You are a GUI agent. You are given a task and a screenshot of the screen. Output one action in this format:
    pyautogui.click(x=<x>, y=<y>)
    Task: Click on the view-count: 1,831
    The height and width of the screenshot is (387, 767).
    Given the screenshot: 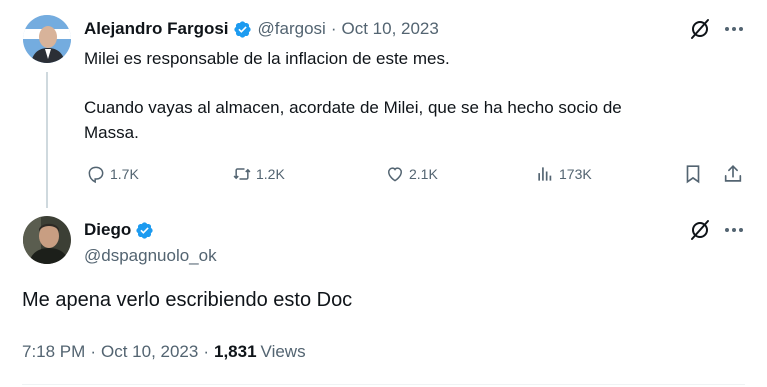 What is the action you would take?
    pyautogui.click(x=235, y=351)
    